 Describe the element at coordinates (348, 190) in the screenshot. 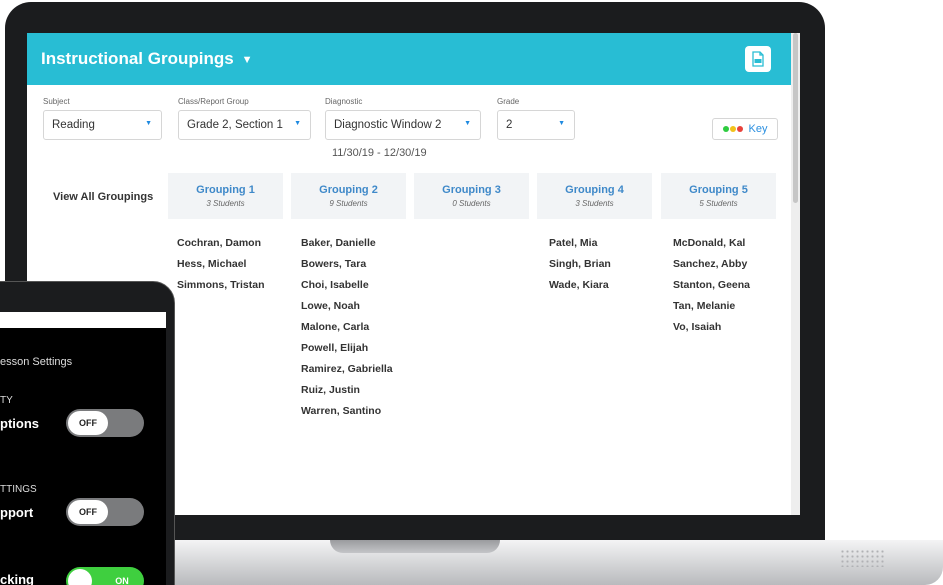

I see `grouping-title: Grouping 2` at that location.